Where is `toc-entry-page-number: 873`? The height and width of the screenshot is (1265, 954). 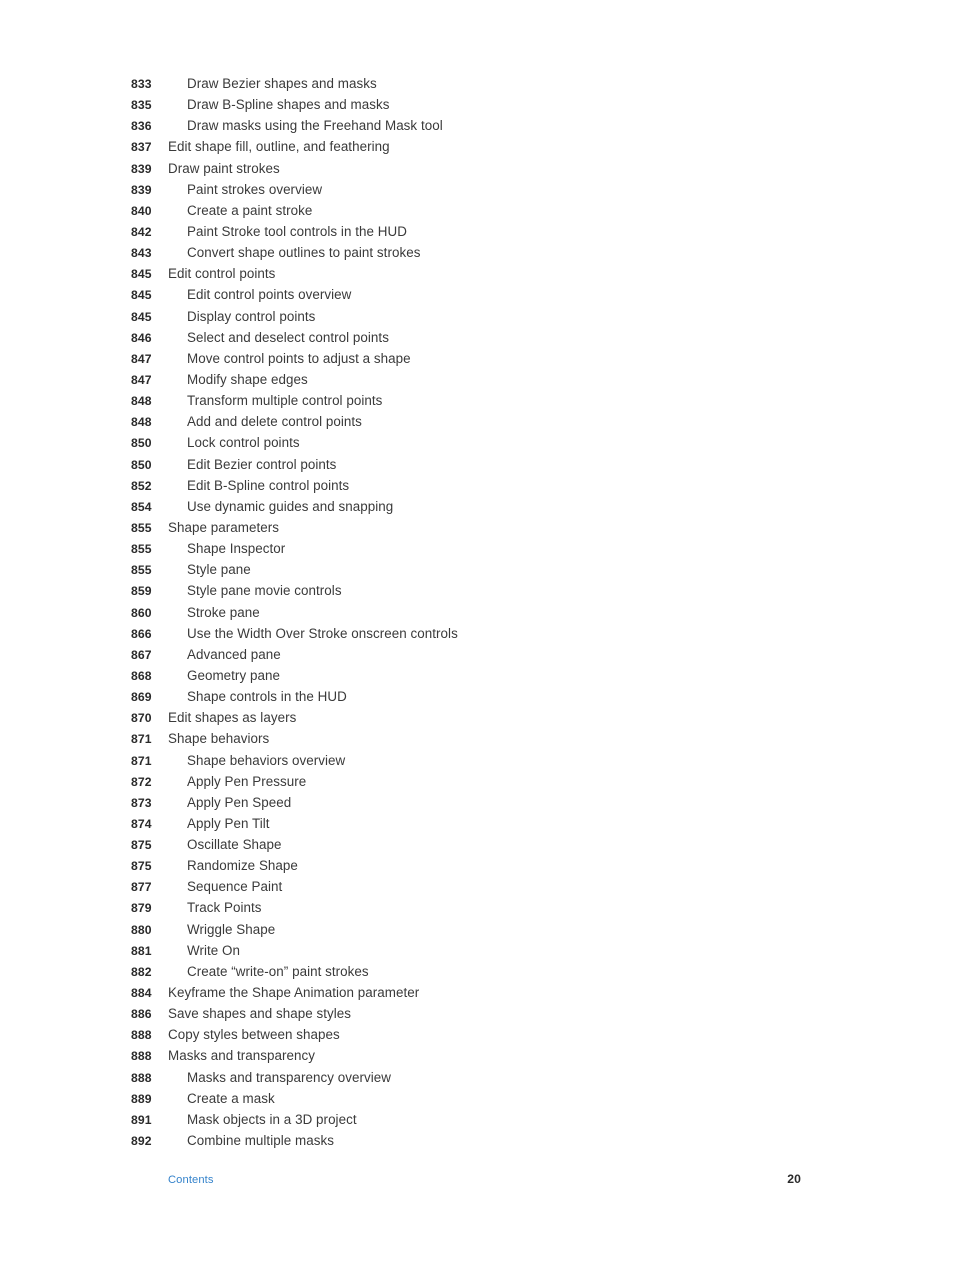 toc-entry-page-number: 873 is located at coordinates (141, 802).